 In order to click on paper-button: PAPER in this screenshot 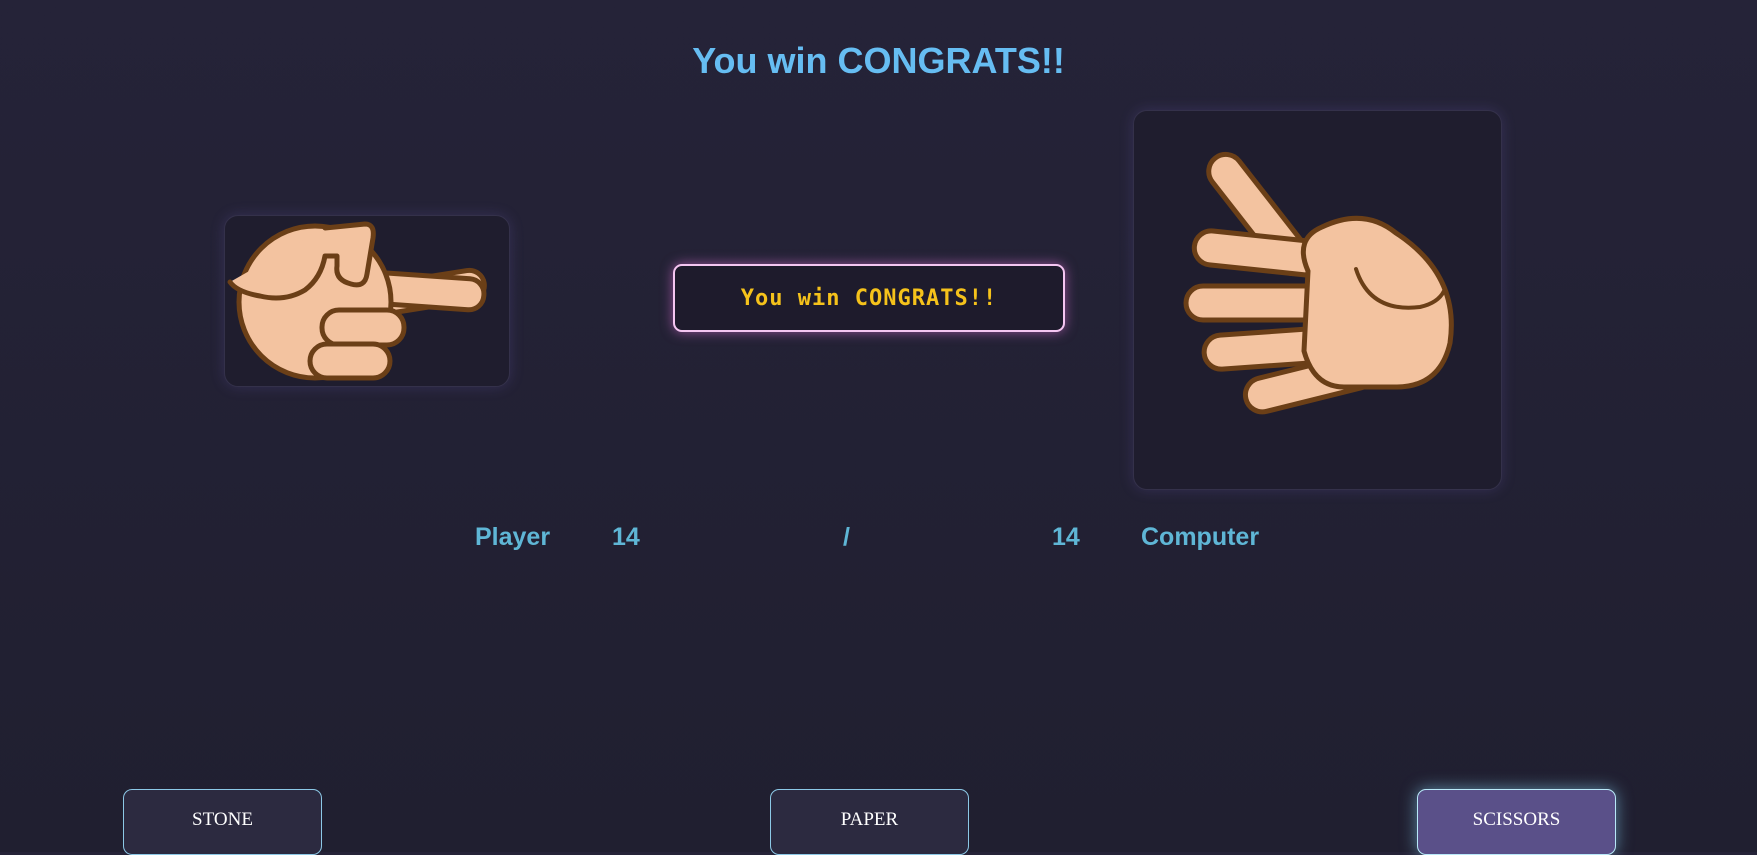, I will do `click(869, 822)`.